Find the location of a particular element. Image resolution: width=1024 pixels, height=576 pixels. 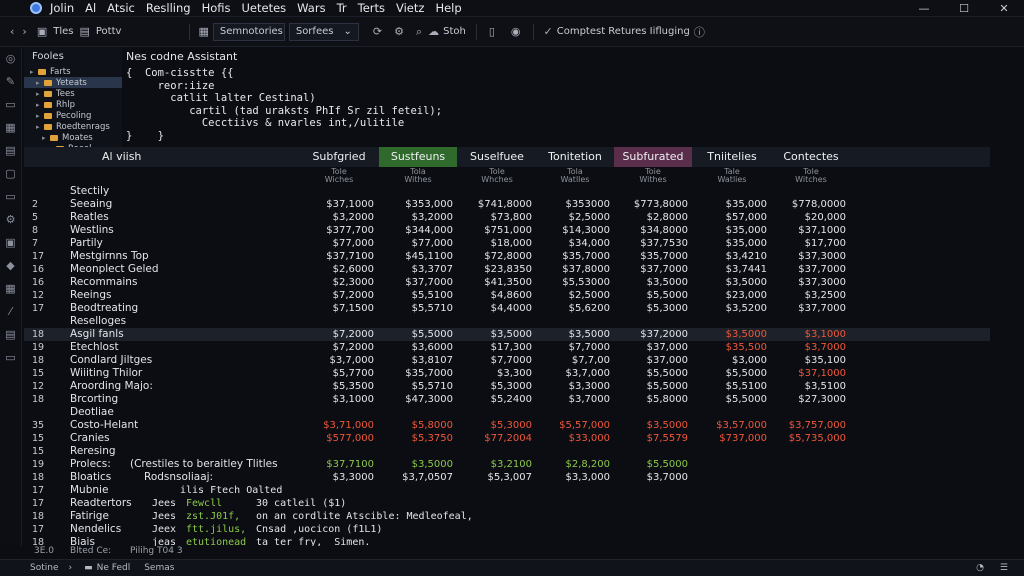

table-cell: $3,5200 is located at coordinates (730, 308).